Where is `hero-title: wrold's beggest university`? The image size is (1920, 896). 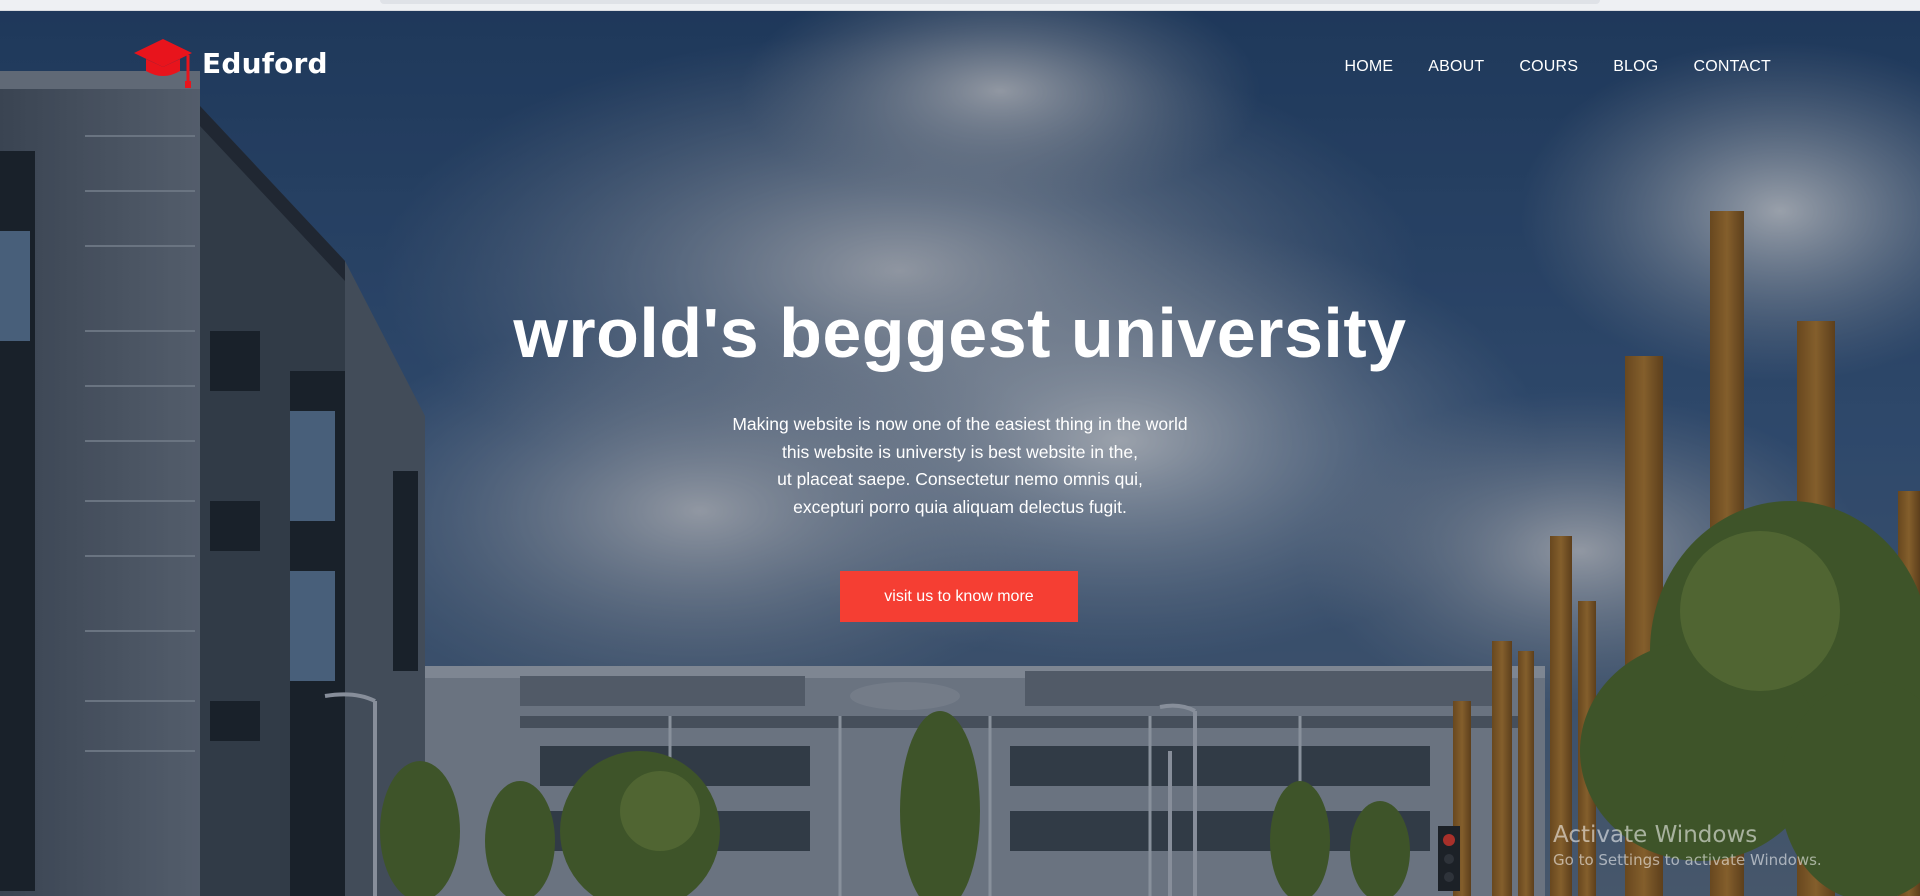 hero-title: wrold's beggest university is located at coordinates (960, 333).